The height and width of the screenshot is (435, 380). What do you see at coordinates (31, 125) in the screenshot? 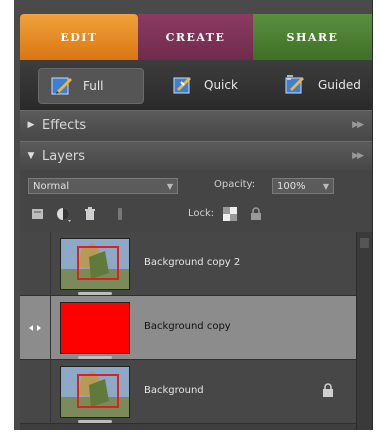
I see `collapsed-arrow-icon: ▶` at bounding box center [31, 125].